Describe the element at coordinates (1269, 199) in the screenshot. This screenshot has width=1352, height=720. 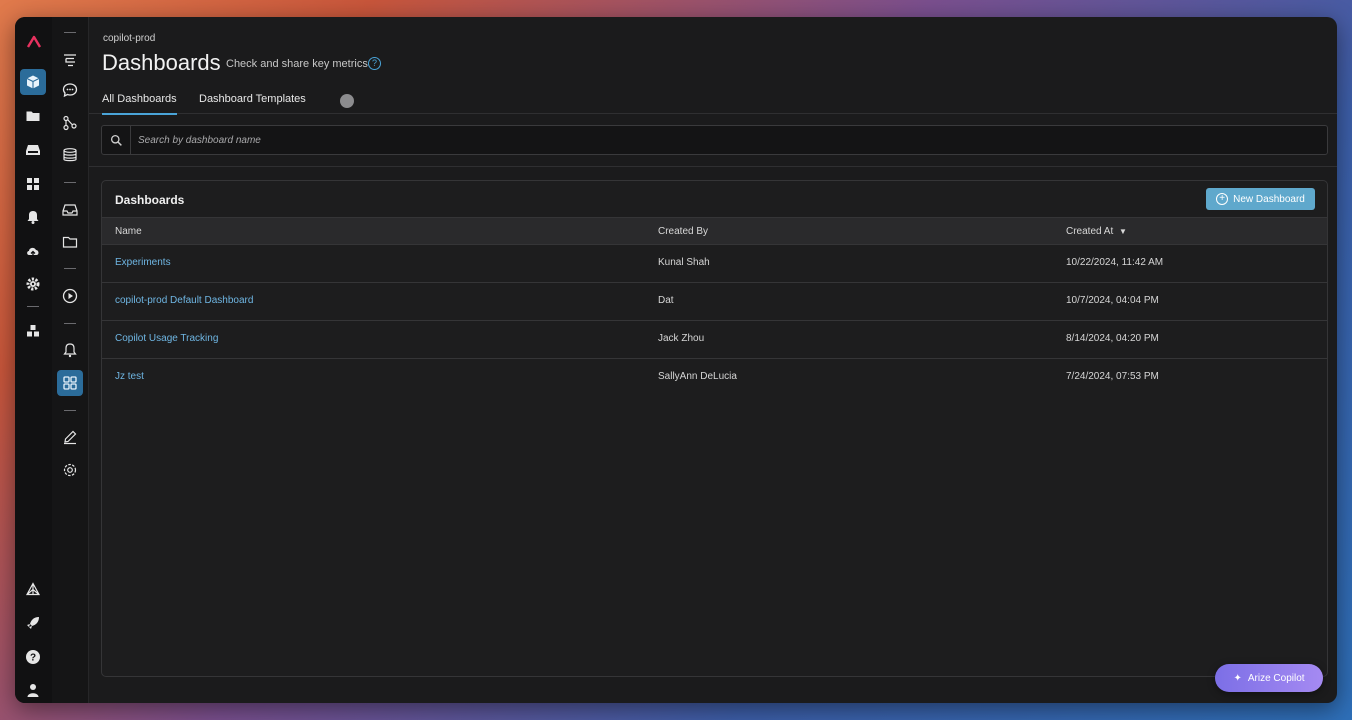
I see `new-dashboard-label: New Dashboard` at that location.